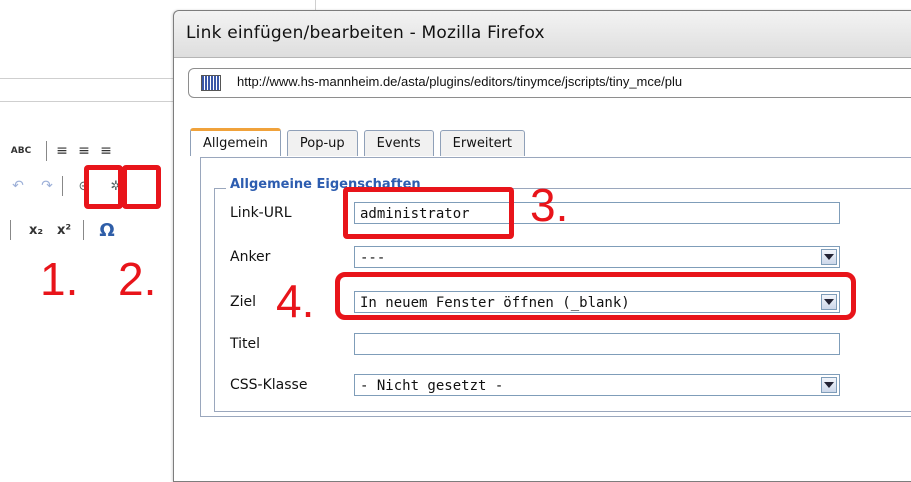  I want to click on superscript-button: x², so click(64, 230).